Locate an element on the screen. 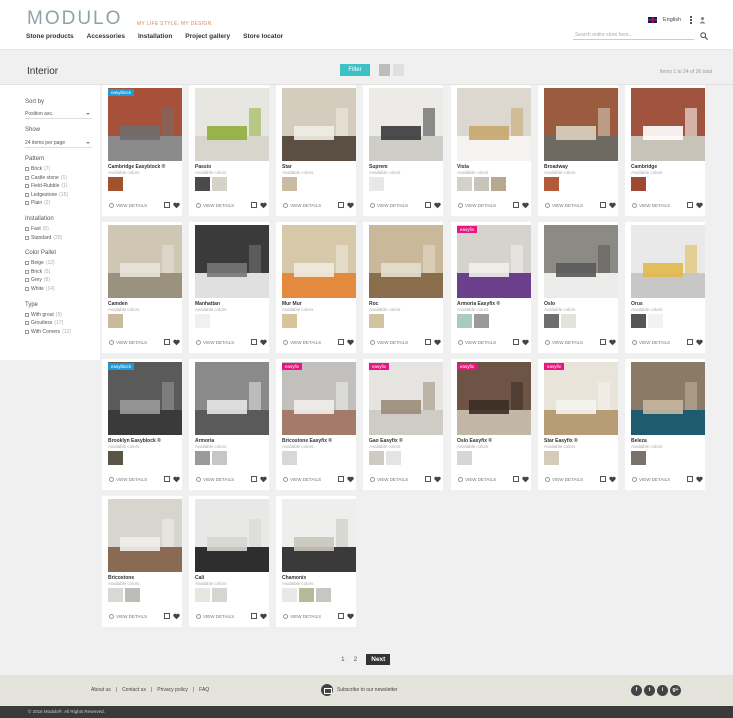 This screenshot has width=733, height=718. filter-option: With Corners (12) is located at coordinates (48, 332).